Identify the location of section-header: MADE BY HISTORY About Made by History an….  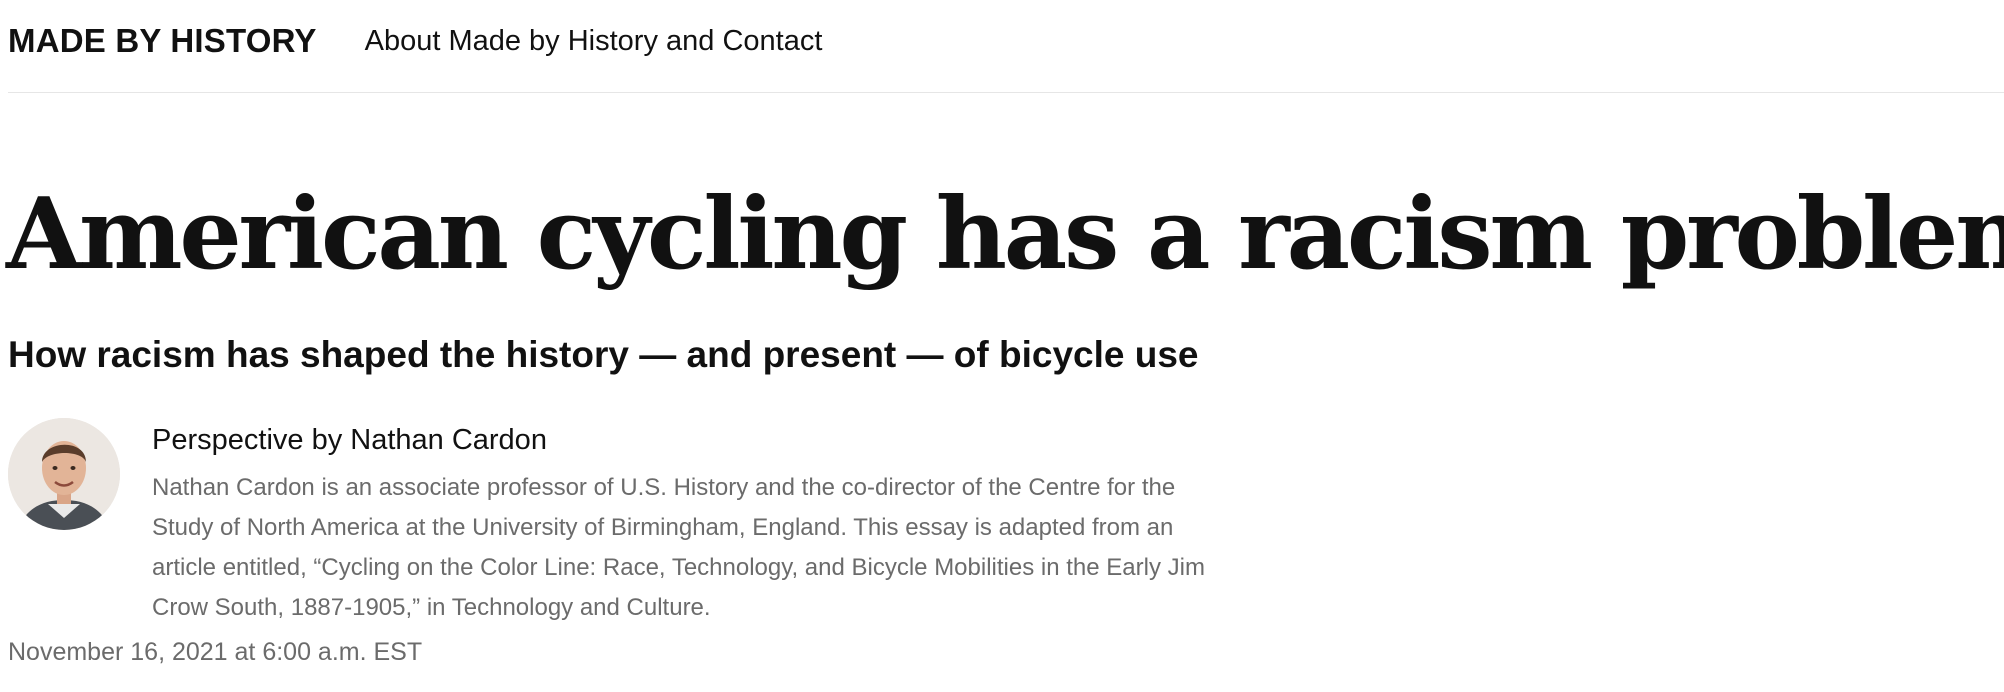
(1006, 46).